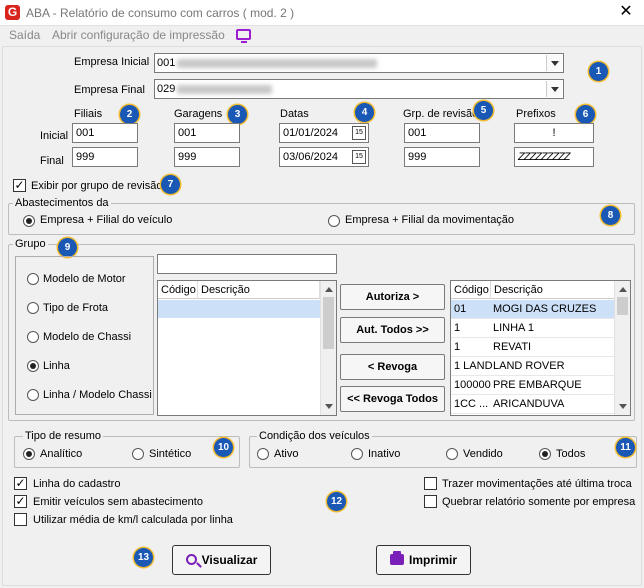 The width and height of the screenshot is (644, 588). What do you see at coordinates (247, 264) in the screenshot?
I see `grupo-search-input` at bounding box center [247, 264].